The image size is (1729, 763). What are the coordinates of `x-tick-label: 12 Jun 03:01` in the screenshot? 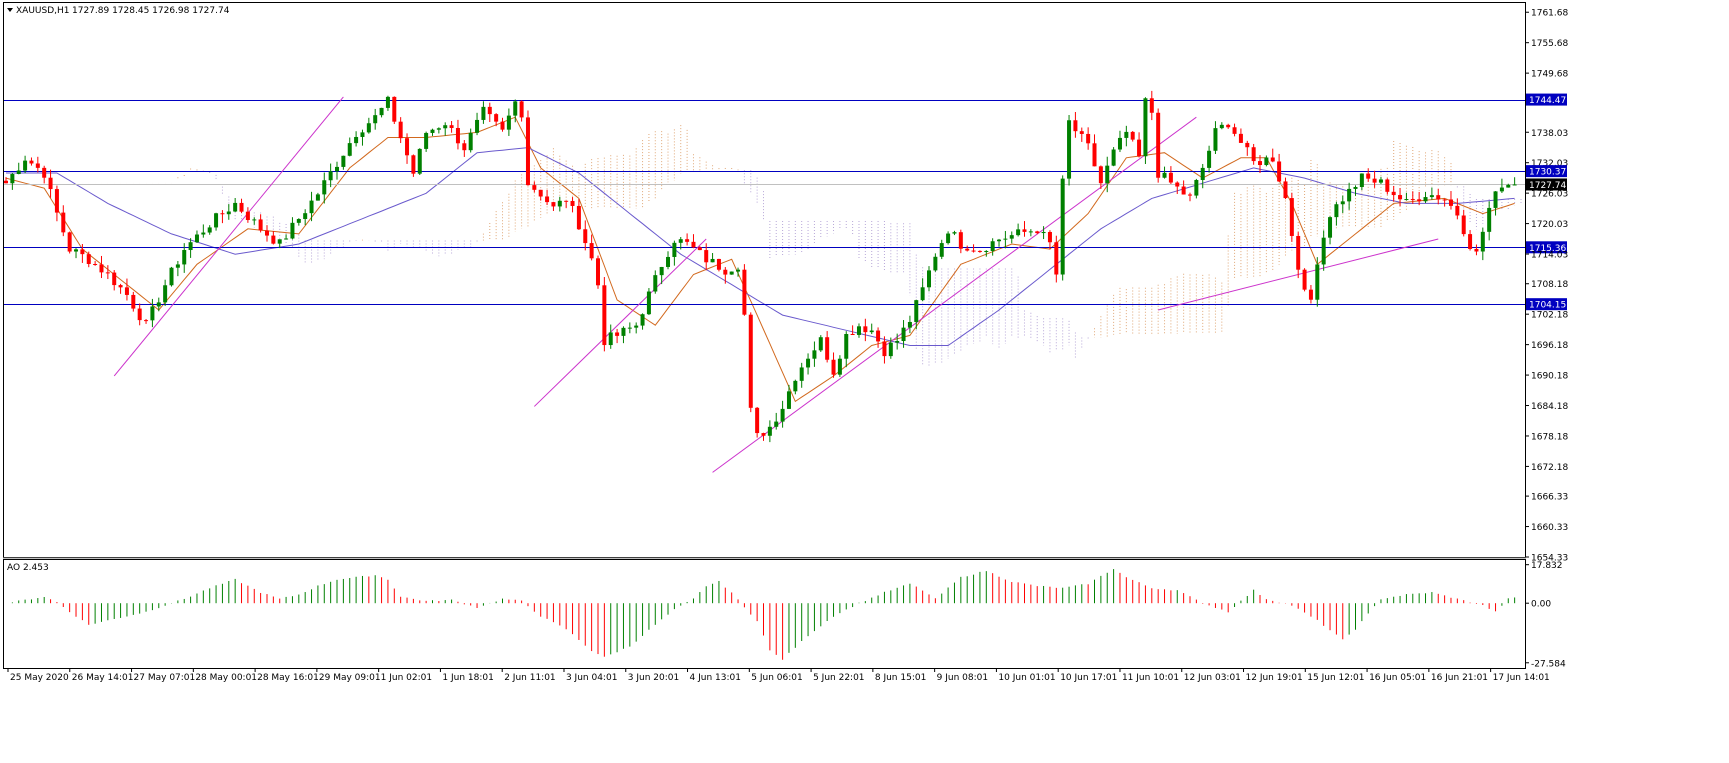 It's located at (1212, 678).